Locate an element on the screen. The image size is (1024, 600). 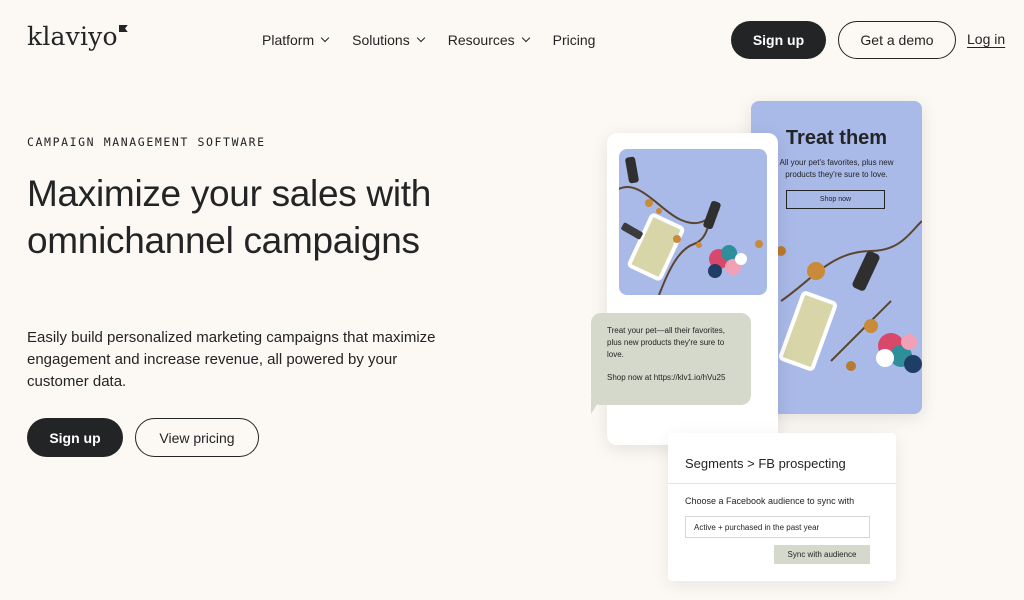
logo-flag-icon is located at coordinates (123, 28).